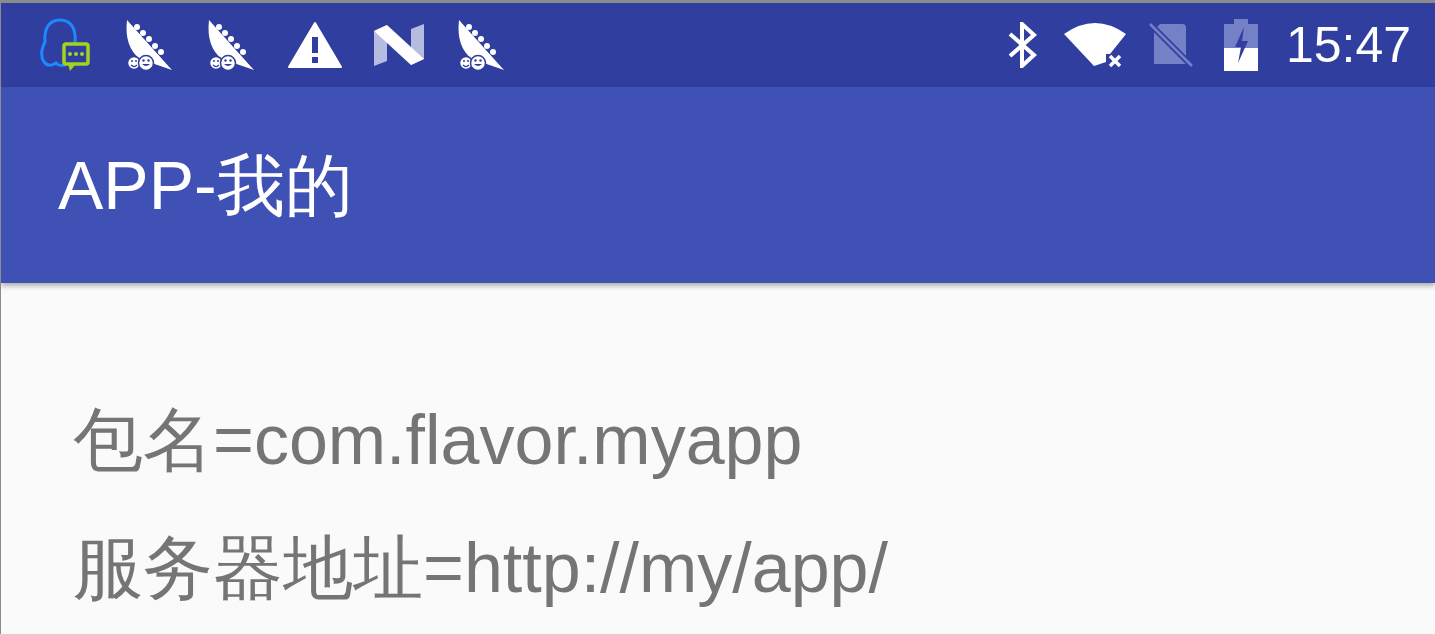  I want to click on info-text: 包名=com.flavor.myapp, so click(438, 440).